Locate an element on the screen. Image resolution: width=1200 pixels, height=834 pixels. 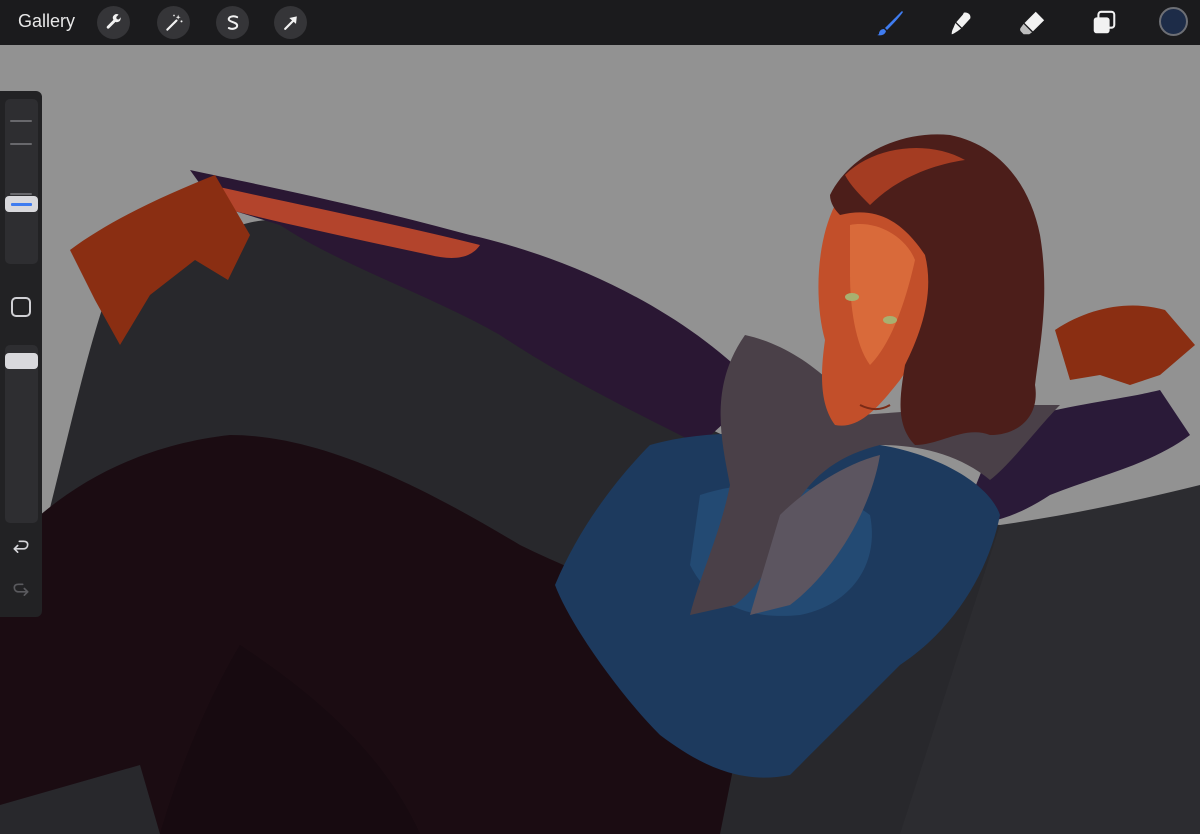
smudge-icon is located at coordinates (961, 23).